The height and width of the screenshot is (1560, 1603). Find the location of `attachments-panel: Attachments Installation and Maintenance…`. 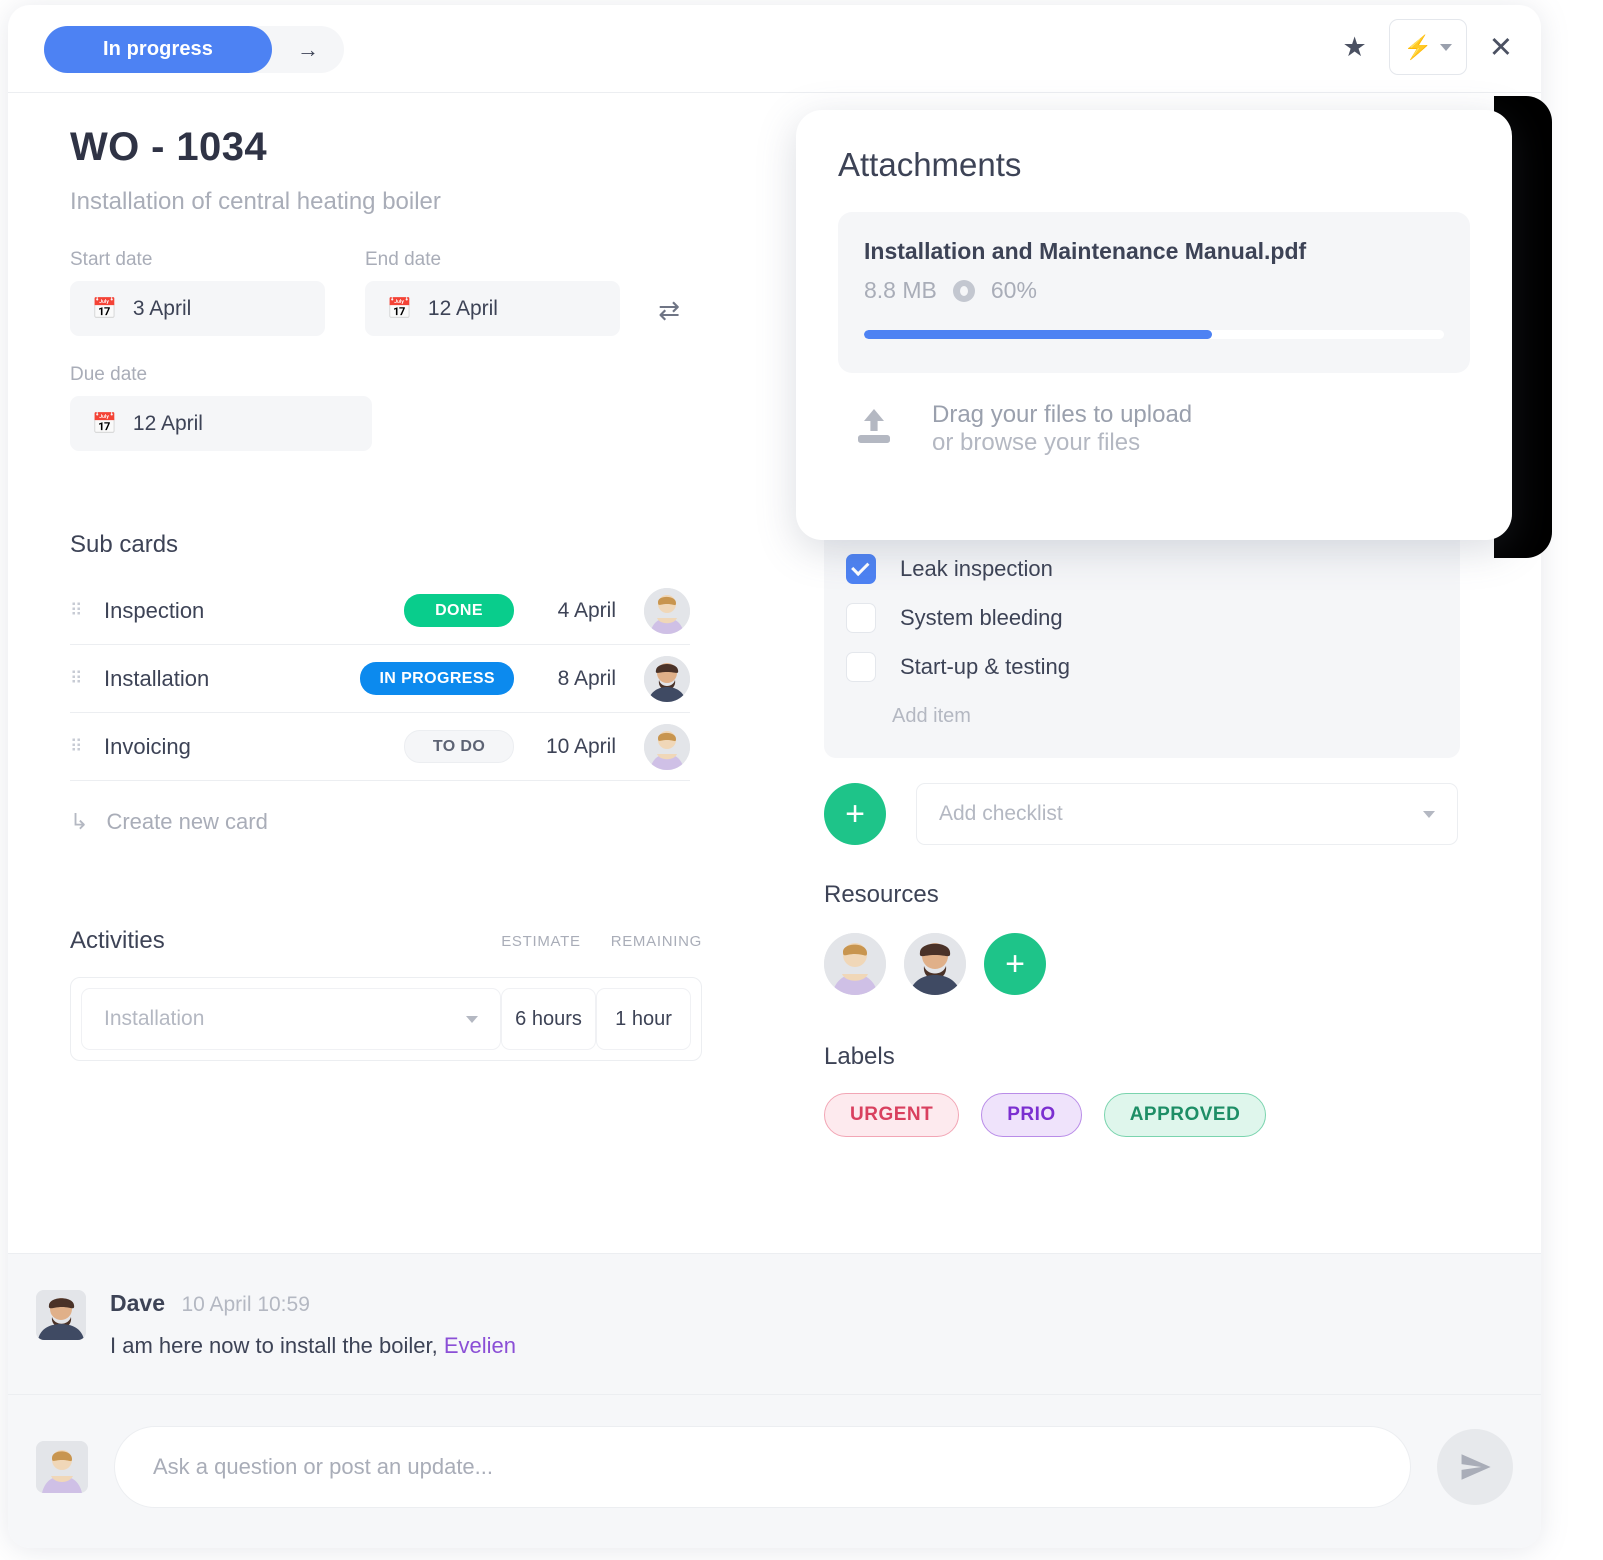

attachments-panel: Attachments Installation and Maintenance… is located at coordinates (1154, 325).